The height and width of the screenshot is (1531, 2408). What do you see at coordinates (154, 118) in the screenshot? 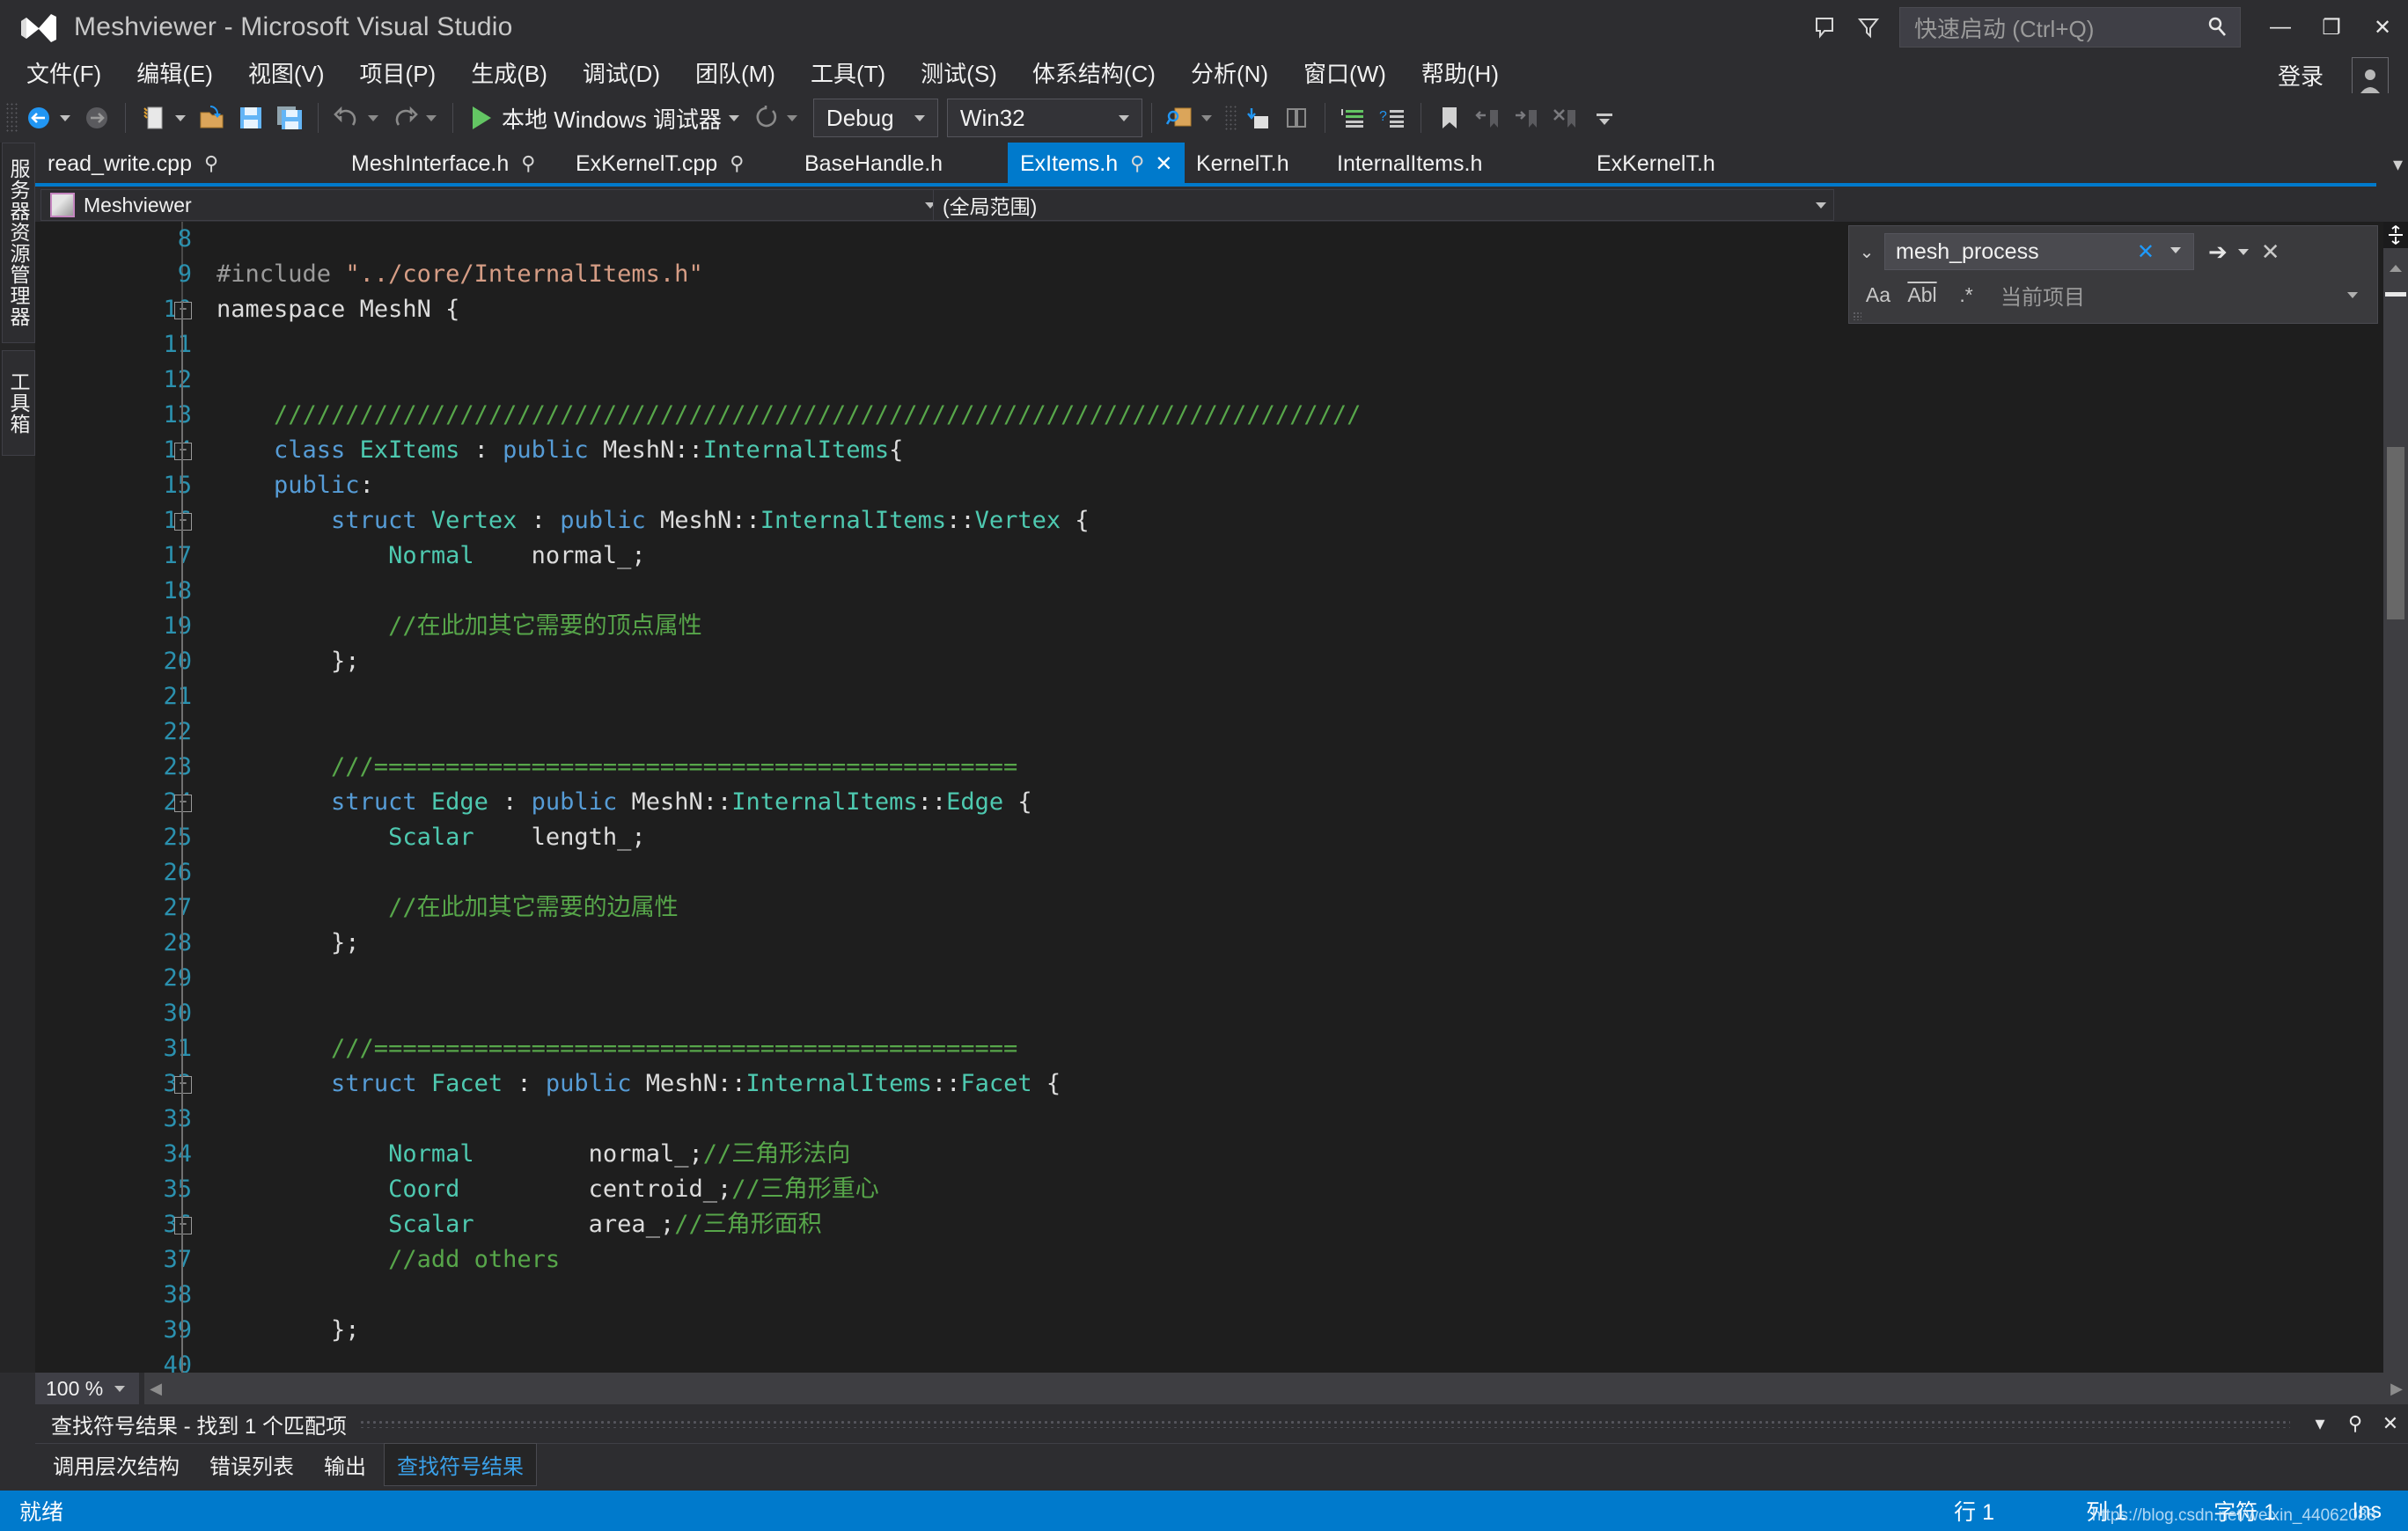
I see `new-project-icon` at bounding box center [154, 118].